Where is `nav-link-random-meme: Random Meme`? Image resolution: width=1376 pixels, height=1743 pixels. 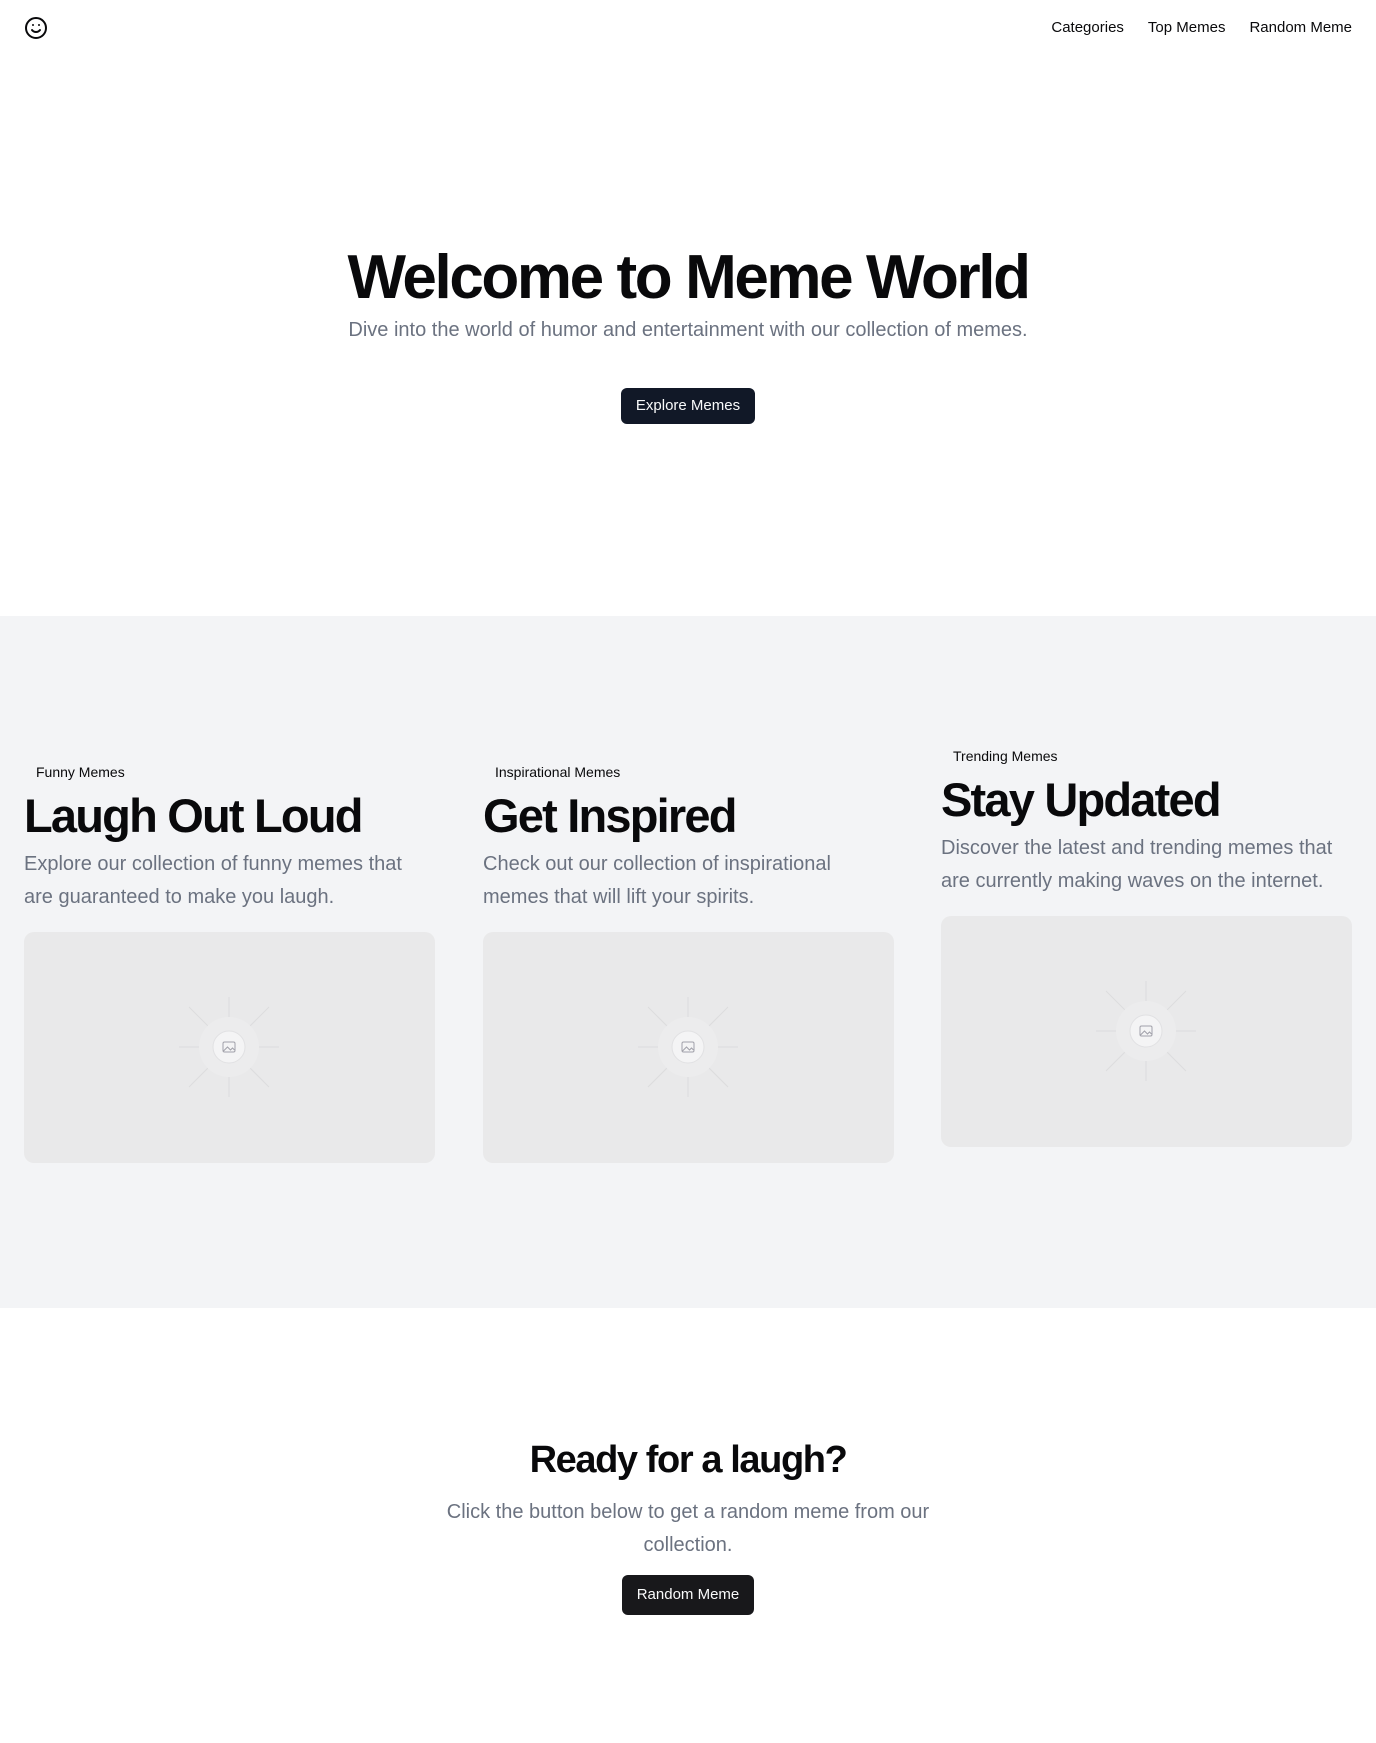
nav-link-random-meme: Random Meme is located at coordinates (1300, 28).